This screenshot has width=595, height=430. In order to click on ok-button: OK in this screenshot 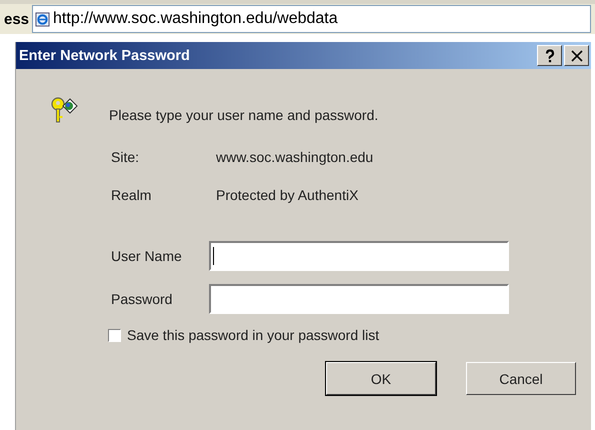, I will do `click(381, 378)`.